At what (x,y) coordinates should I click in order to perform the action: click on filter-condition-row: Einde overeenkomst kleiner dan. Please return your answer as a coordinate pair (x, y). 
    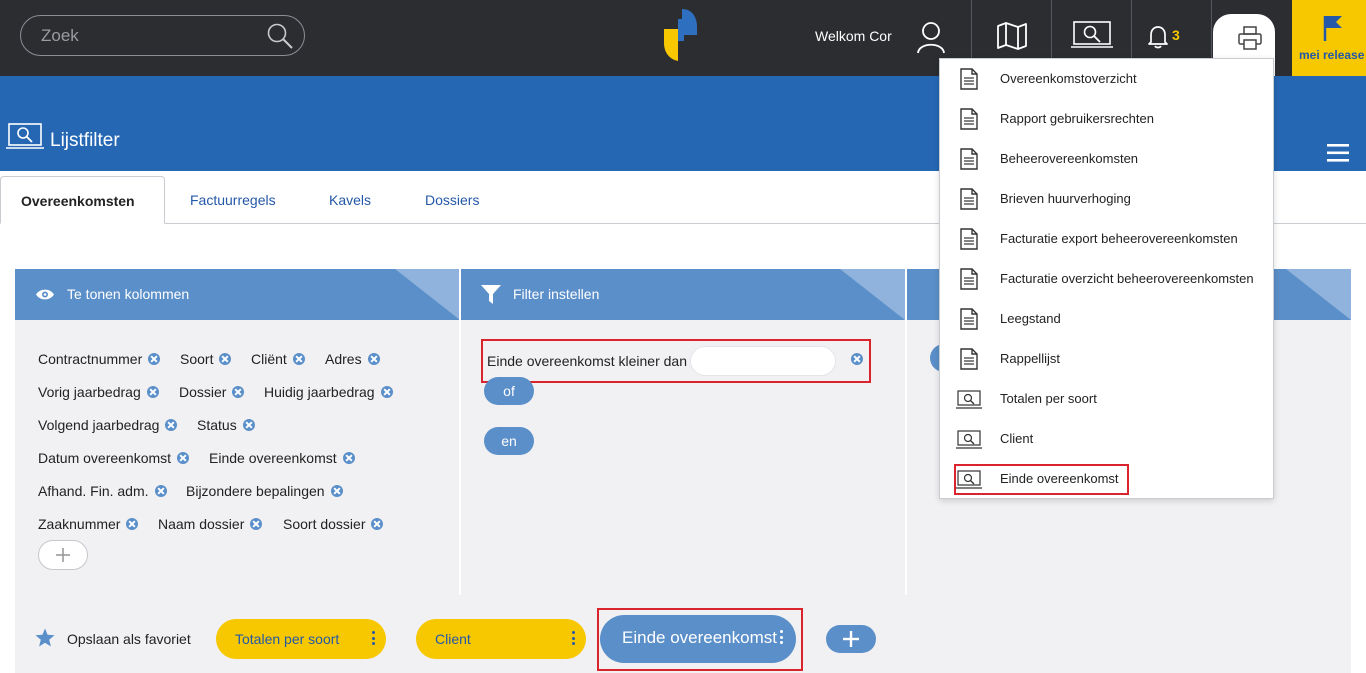
    Looking at the image, I should click on (676, 361).